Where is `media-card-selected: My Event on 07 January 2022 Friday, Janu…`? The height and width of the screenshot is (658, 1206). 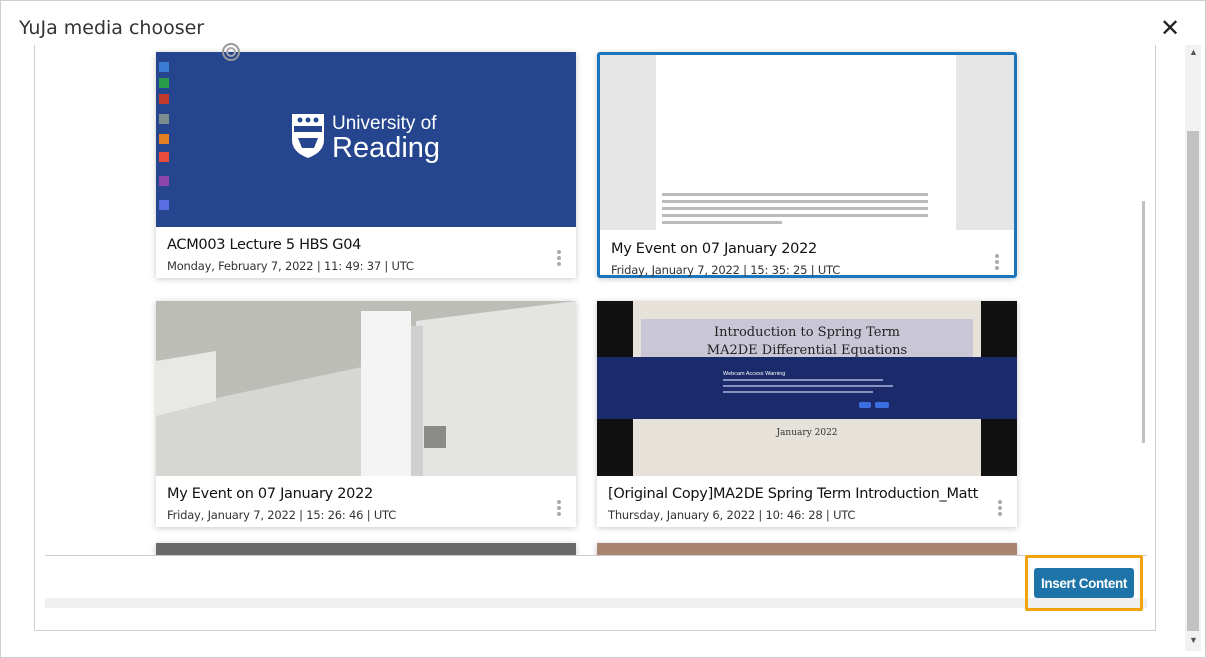
media-card-selected: My Event on 07 January 2022 Friday, Janu… is located at coordinates (807, 165).